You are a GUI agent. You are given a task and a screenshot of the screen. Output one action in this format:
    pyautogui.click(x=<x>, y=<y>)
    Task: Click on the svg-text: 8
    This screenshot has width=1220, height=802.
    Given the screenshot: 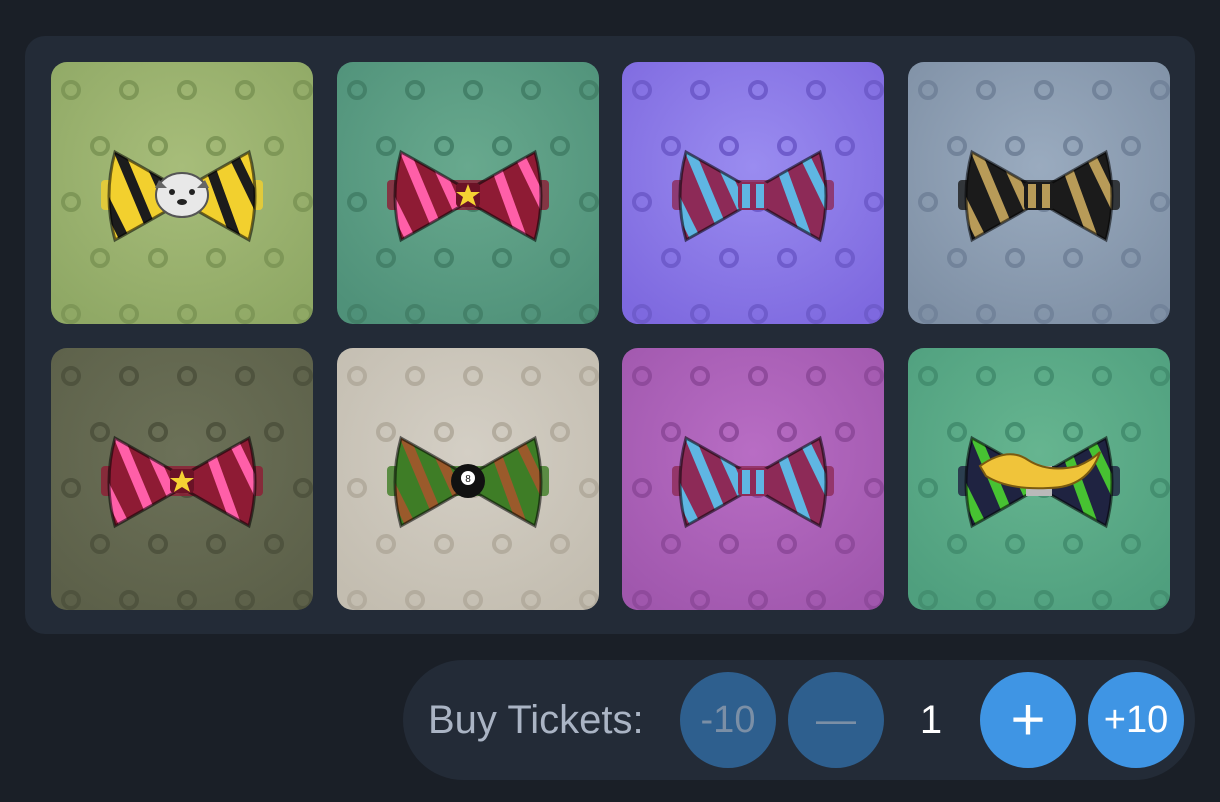 What is the action you would take?
    pyautogui.click(x=468, y=479)
    